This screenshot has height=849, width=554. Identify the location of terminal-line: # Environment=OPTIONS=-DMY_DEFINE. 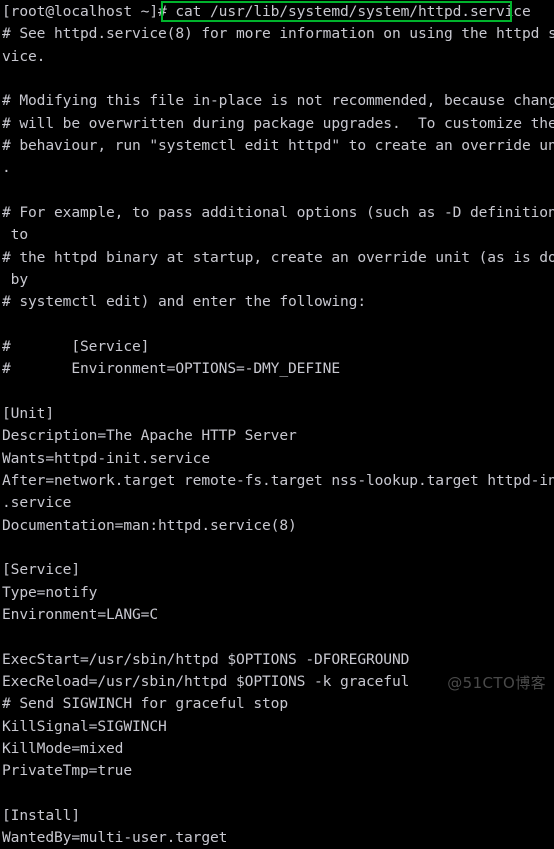
(171, 369).